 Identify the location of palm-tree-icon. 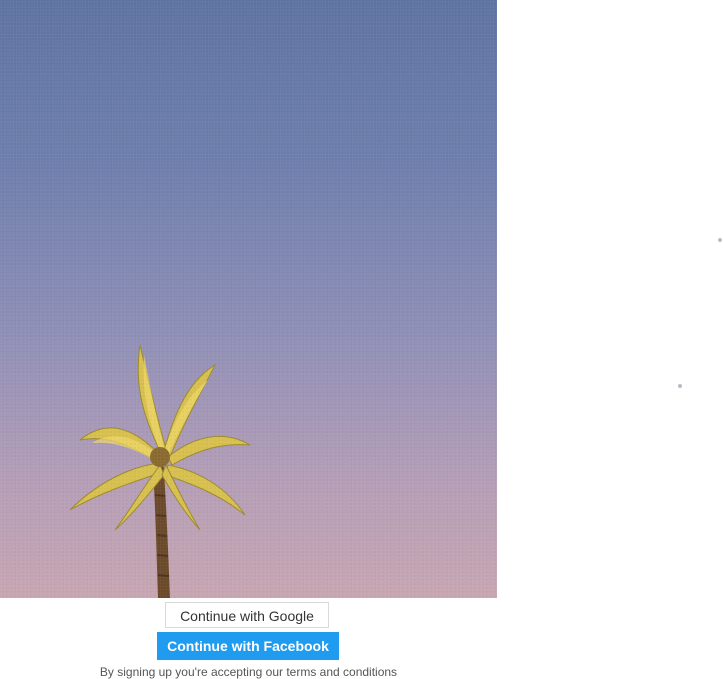
(160, 471).